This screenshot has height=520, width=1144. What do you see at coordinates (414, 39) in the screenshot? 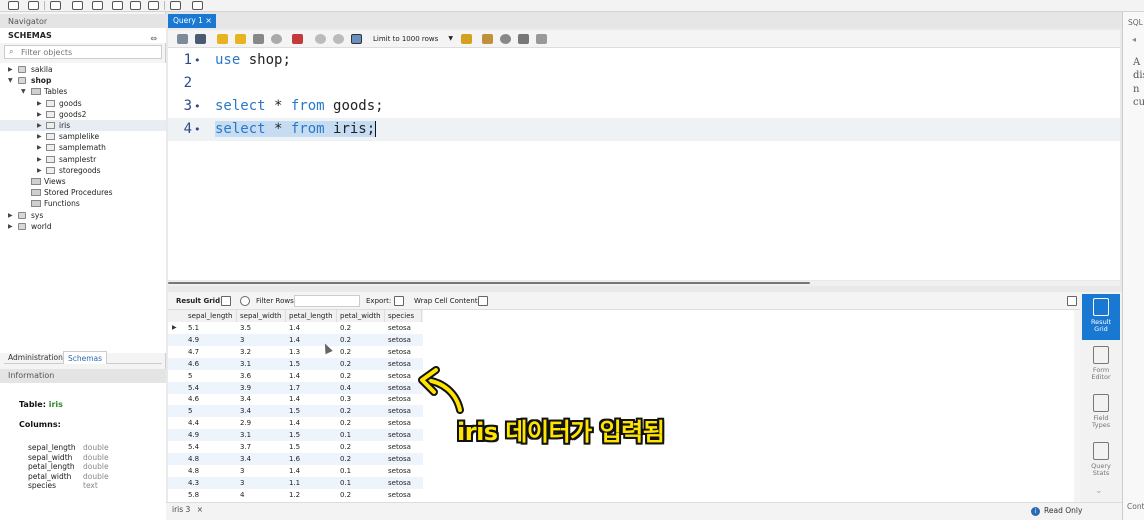
I see `limit-rows-select: Limit to 1000 rows ▼` at bounding box center [414, 39].